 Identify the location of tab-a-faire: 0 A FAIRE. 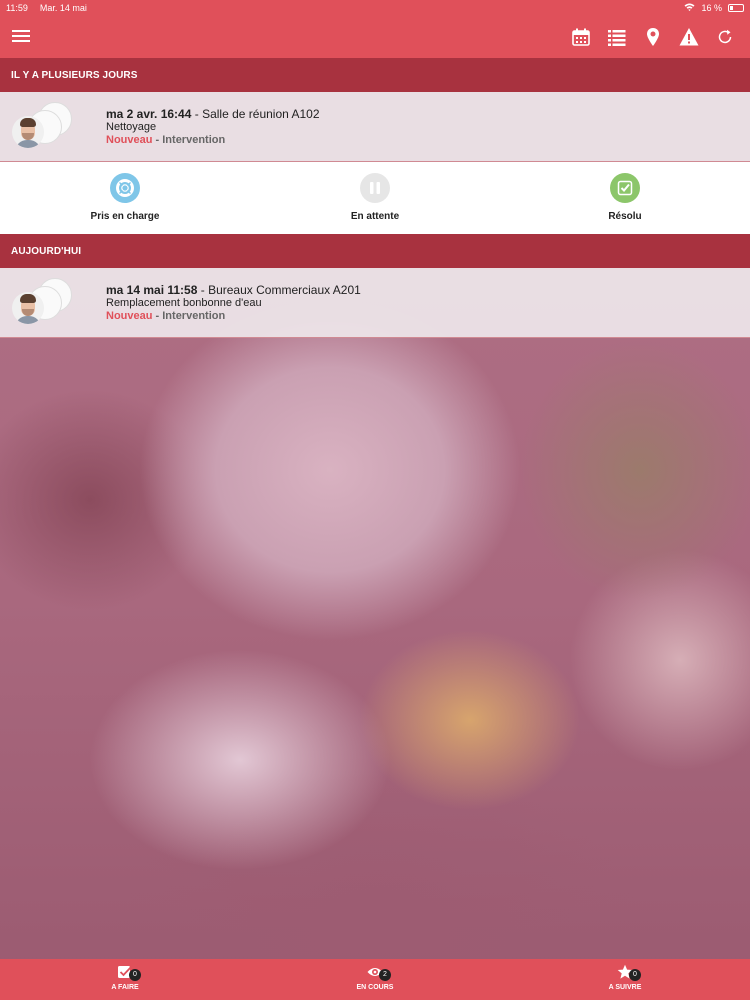
(125, 977).